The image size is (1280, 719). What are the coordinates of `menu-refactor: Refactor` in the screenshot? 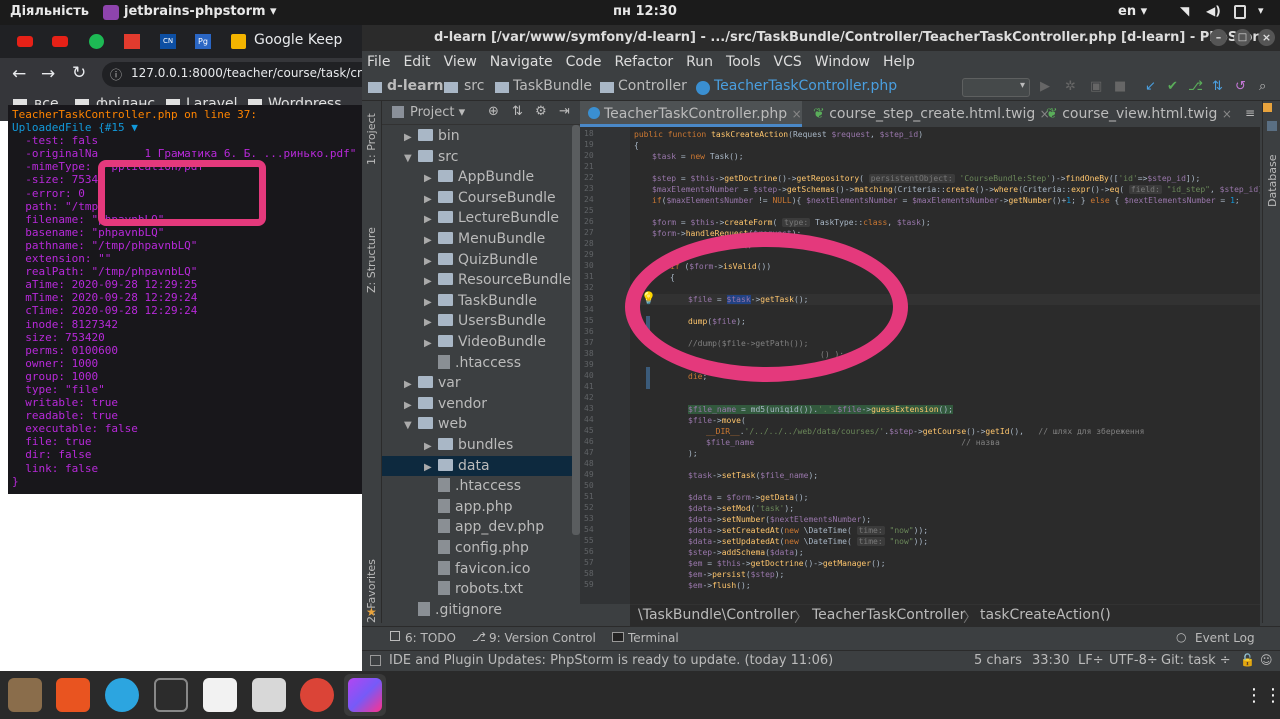 It's located at (643, 62).